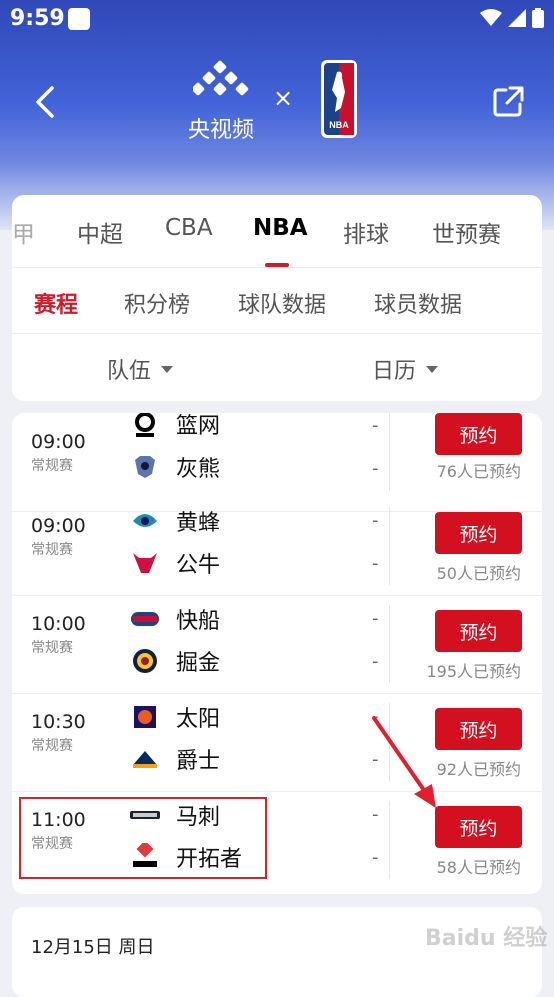 The image size is (554, 997). Describe the element at coordinates (198, 761) in the screenshot. I see `away-team-name: 爵士` at that location.